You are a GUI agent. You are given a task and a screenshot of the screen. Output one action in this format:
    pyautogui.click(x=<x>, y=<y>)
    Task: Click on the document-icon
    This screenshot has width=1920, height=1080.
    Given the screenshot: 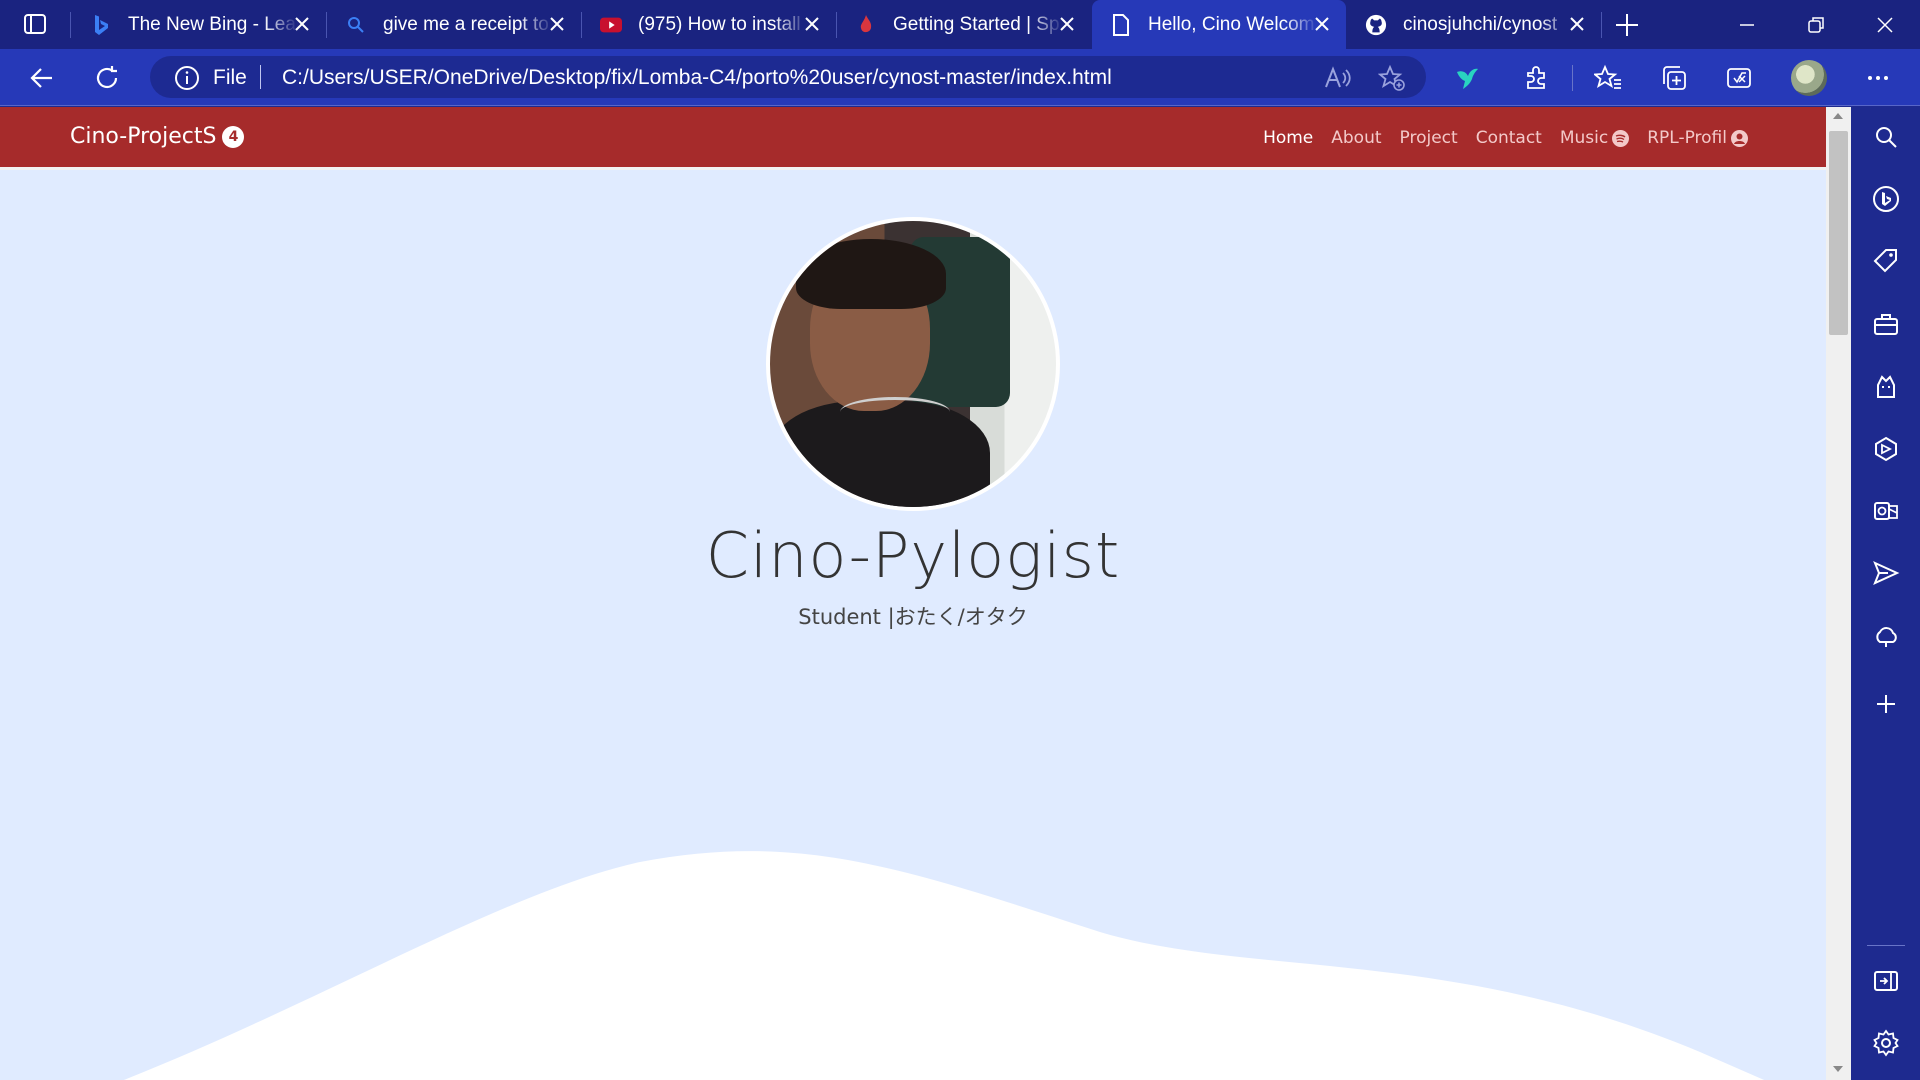 What is the action you would take?
    pyautogui.click(x=1121, y=24)
    